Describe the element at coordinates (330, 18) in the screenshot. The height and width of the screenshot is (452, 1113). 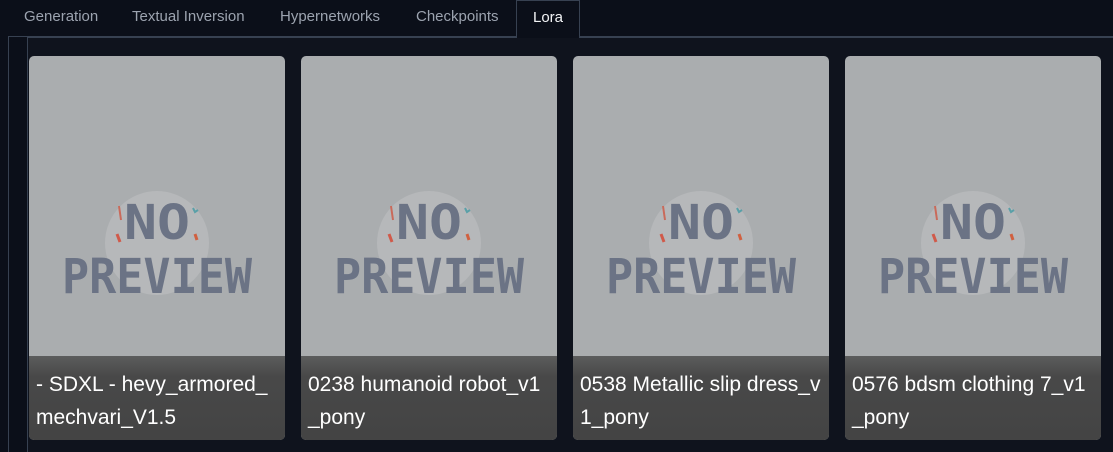
I see `tab-hypernetworks: Hypernetworks` at that location.